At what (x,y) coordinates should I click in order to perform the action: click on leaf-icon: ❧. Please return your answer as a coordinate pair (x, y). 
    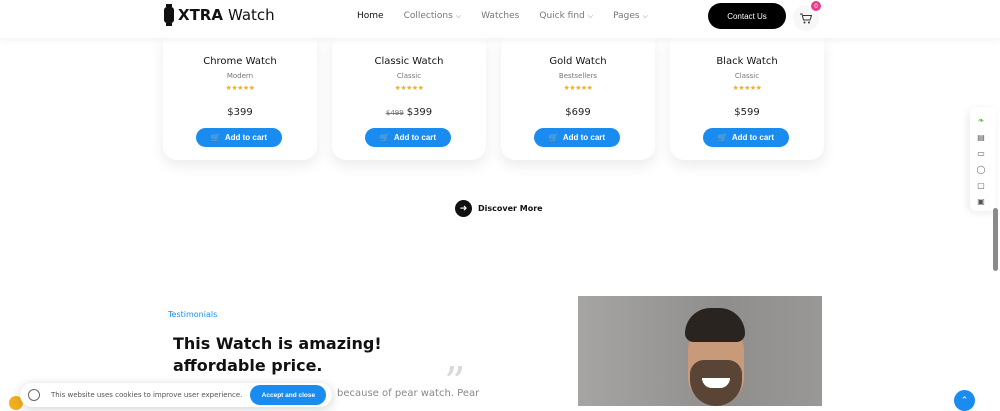
    Looking at the image, I should click on (981, 120).